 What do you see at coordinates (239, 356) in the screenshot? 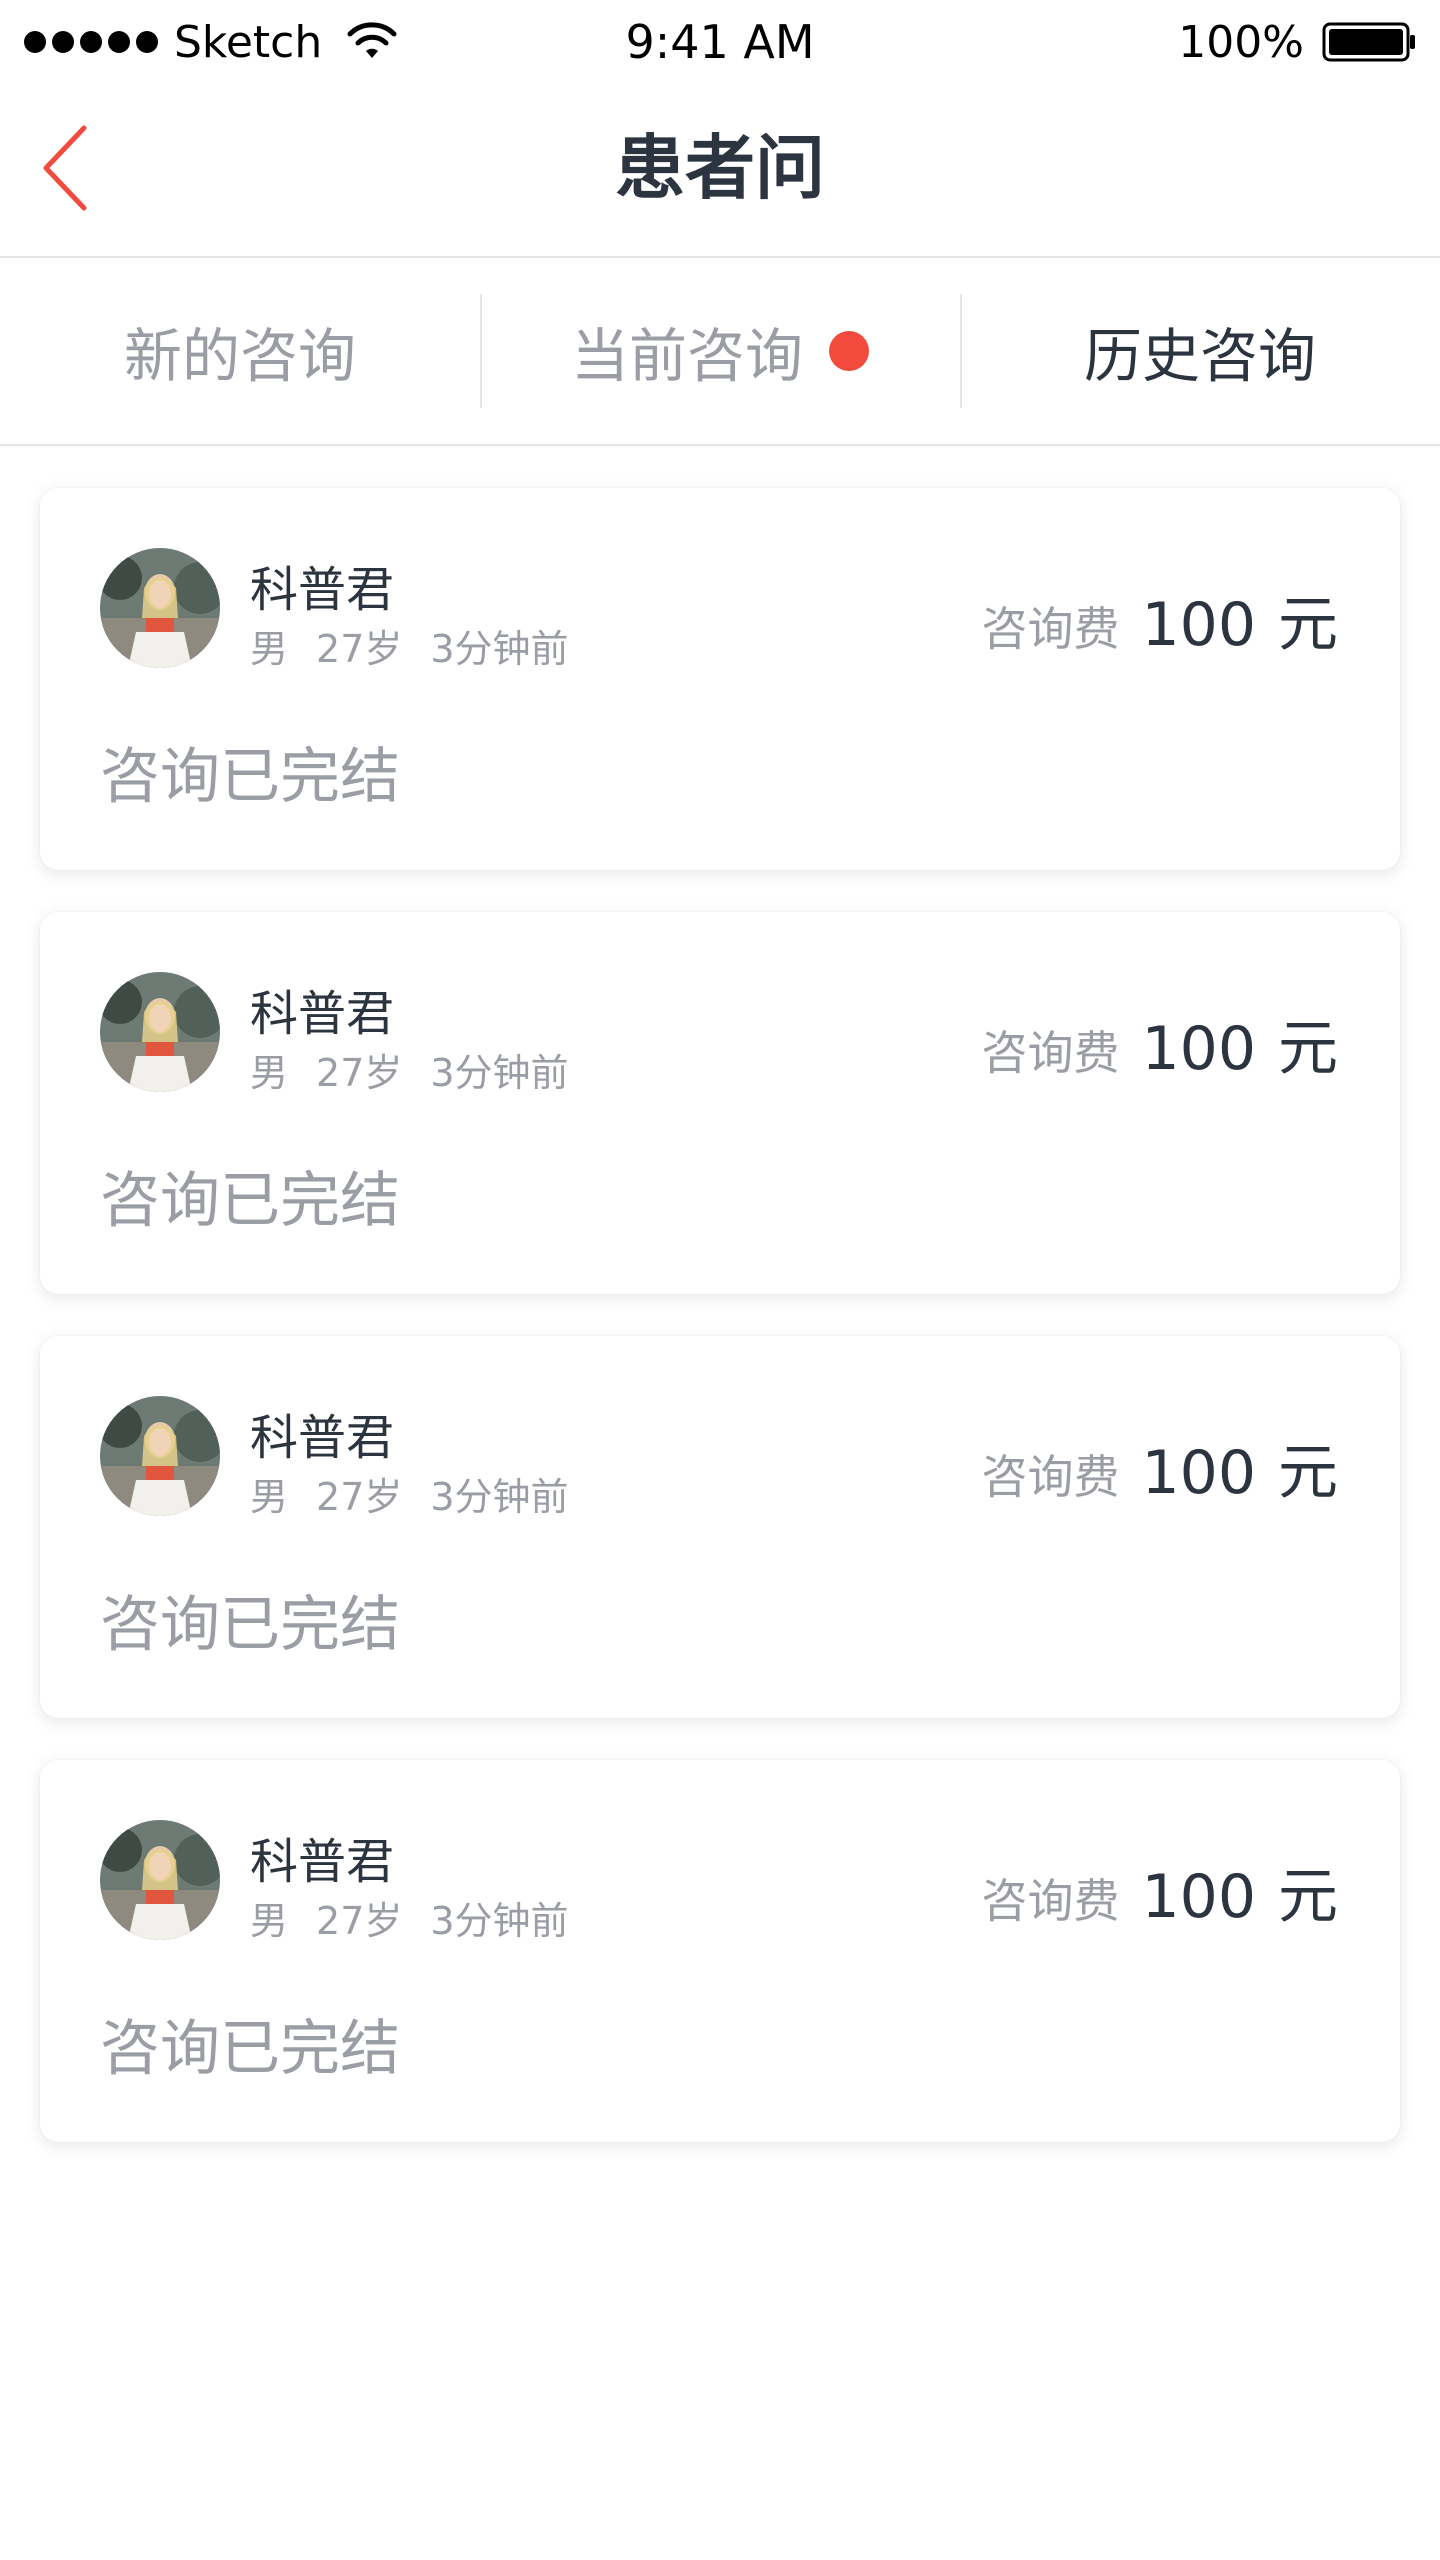
I see `tab-label: 新的咨询` at bounding box center [239, 356].